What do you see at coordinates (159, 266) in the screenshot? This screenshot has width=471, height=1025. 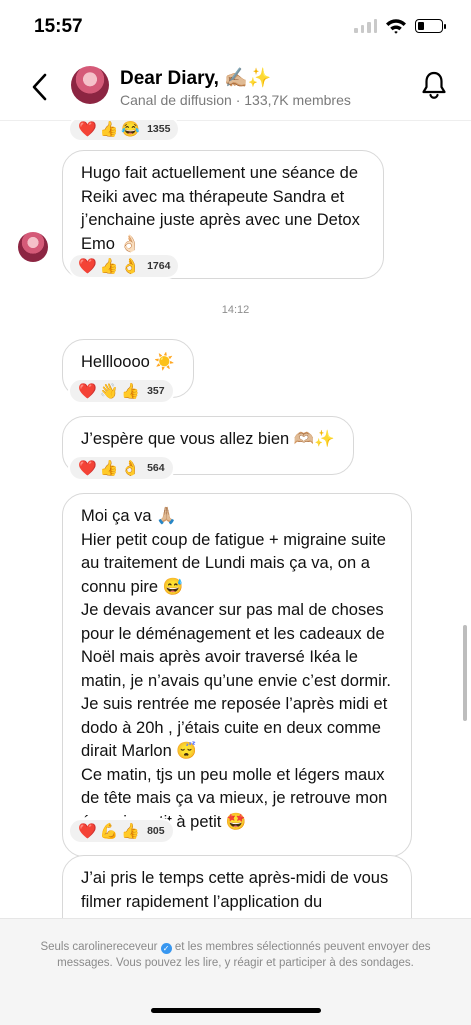 I see `reaction-count: 1764` at bounding box center [159, 266].